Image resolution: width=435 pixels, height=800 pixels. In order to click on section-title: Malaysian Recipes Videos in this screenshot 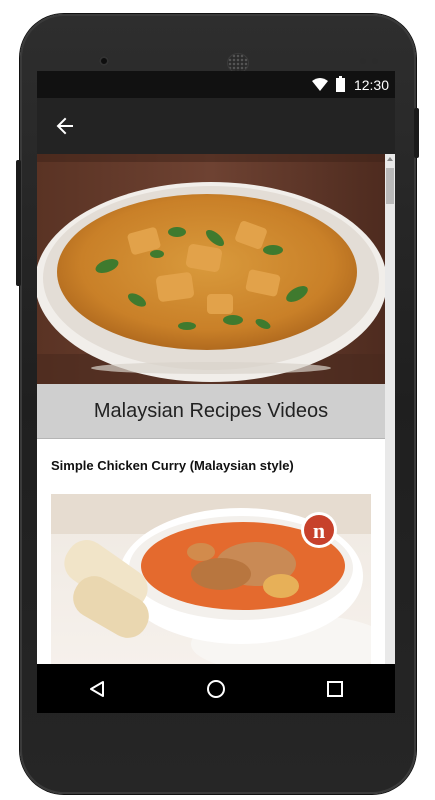, I will do `click(211, 410)`.